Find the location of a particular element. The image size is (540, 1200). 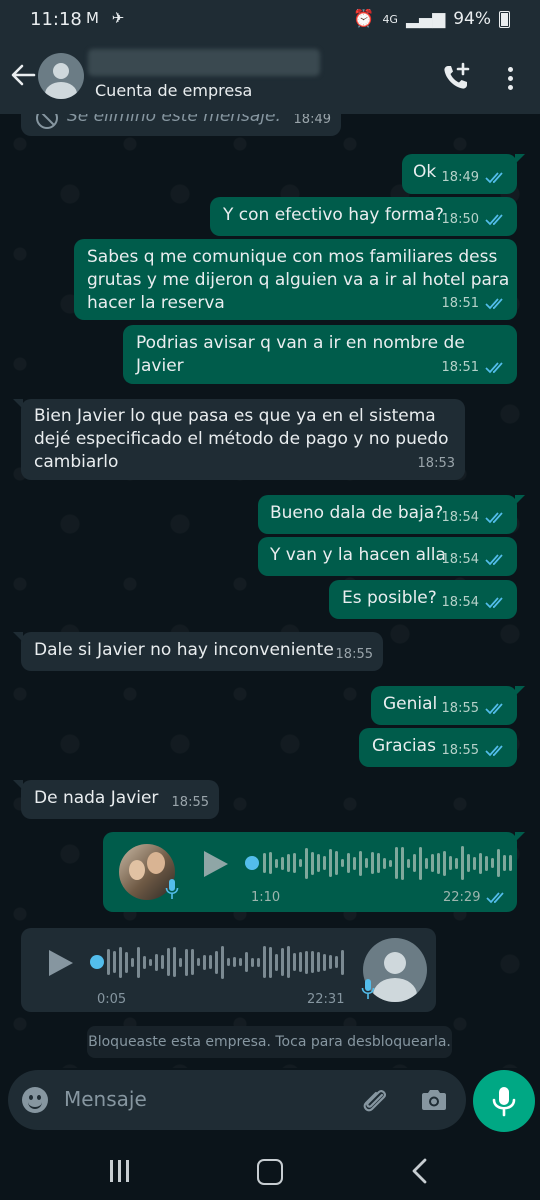

add-call-icon is located at coordinates (456, 77).